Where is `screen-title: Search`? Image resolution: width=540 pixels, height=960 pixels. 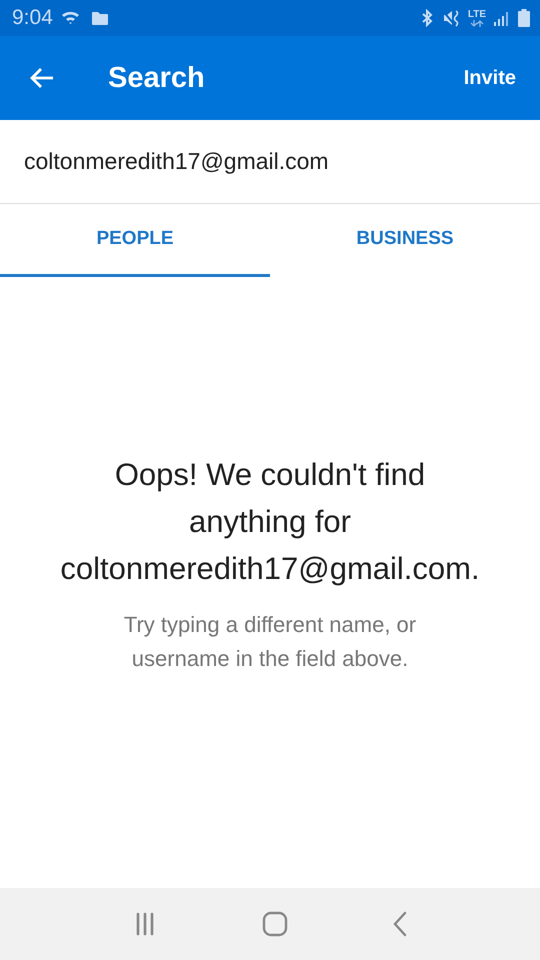
screen-title: Search is located at coordinates (157, 78).